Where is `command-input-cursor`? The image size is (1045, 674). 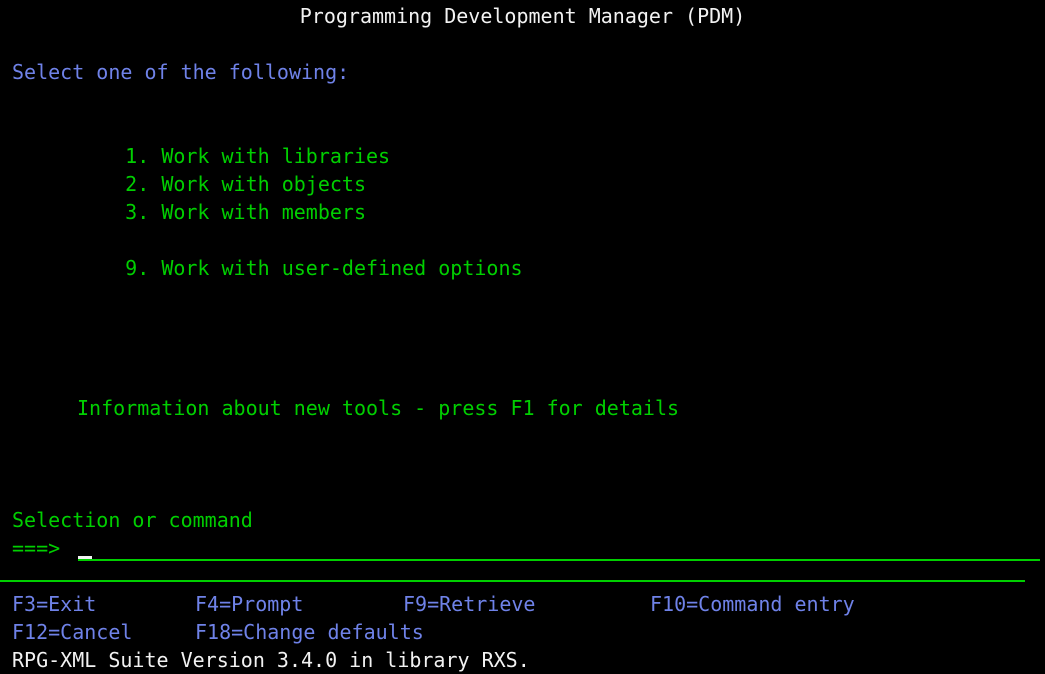
command-input-cursor is located at coordinates (85, 557).